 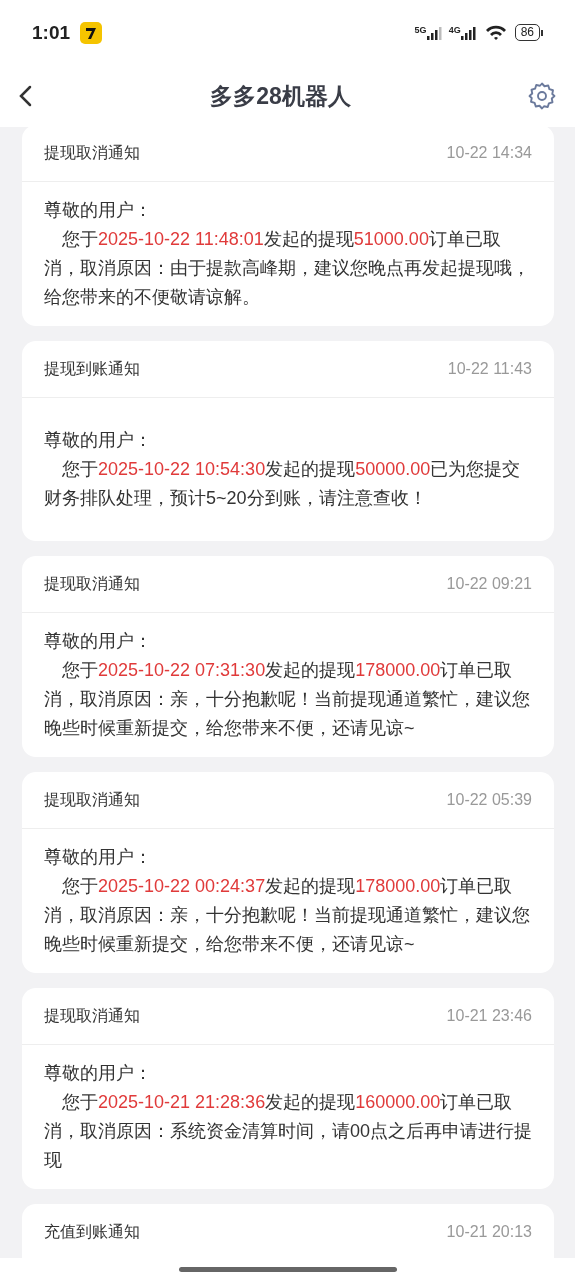 What do you see at coordinates (495, 32) in the screenshot?
I see `wifi-icon` at bounding box center [495, 32].